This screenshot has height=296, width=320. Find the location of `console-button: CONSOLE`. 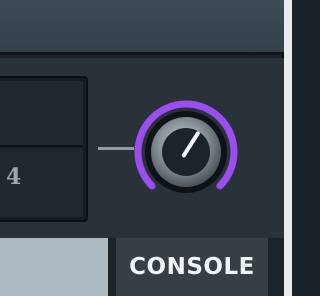

console-button: CONSOLE is located at coordinates (192, 267).